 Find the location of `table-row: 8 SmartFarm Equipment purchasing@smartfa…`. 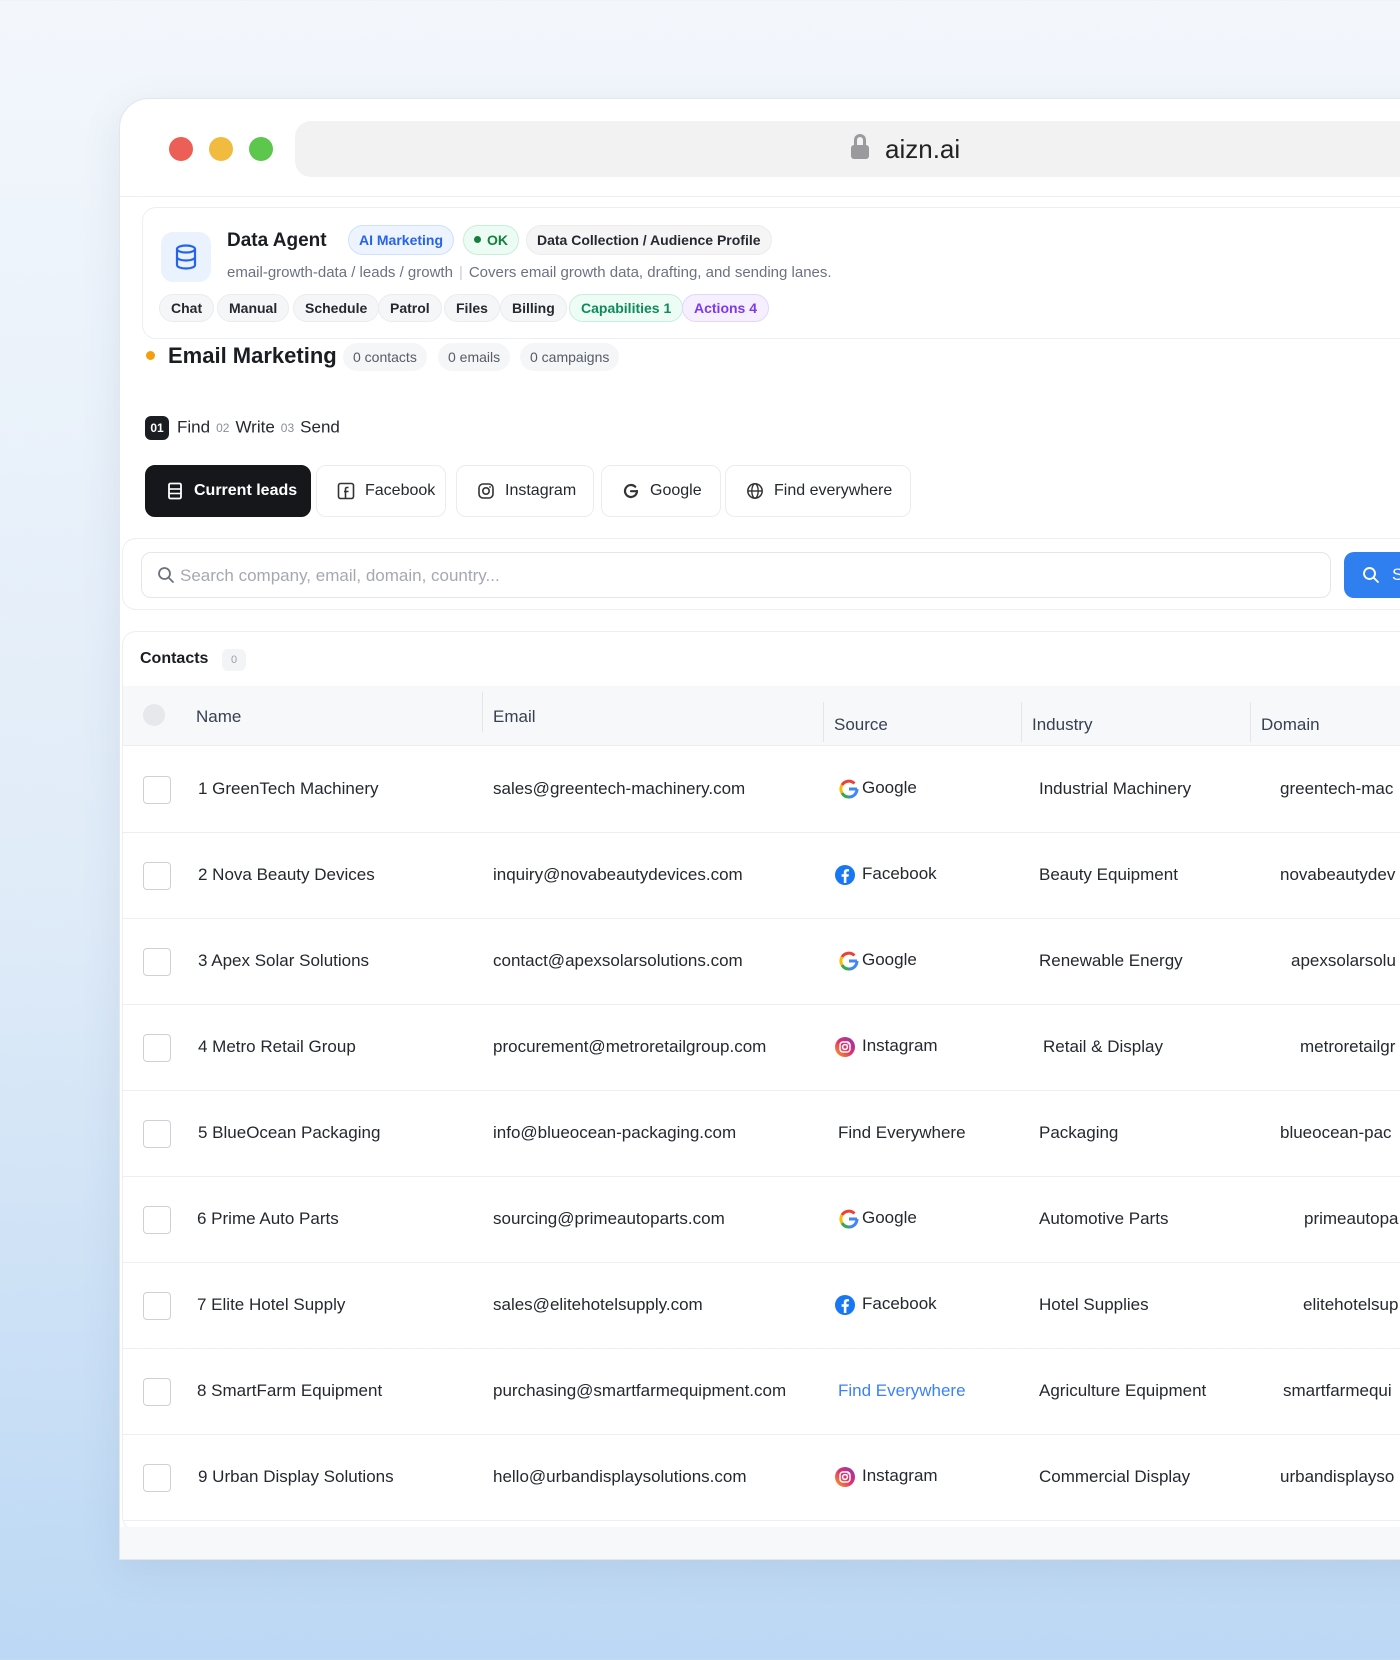

table-row: 8 SmartFarm Equipment purchasing@smartfa… is located at coordinates (761, 1392).